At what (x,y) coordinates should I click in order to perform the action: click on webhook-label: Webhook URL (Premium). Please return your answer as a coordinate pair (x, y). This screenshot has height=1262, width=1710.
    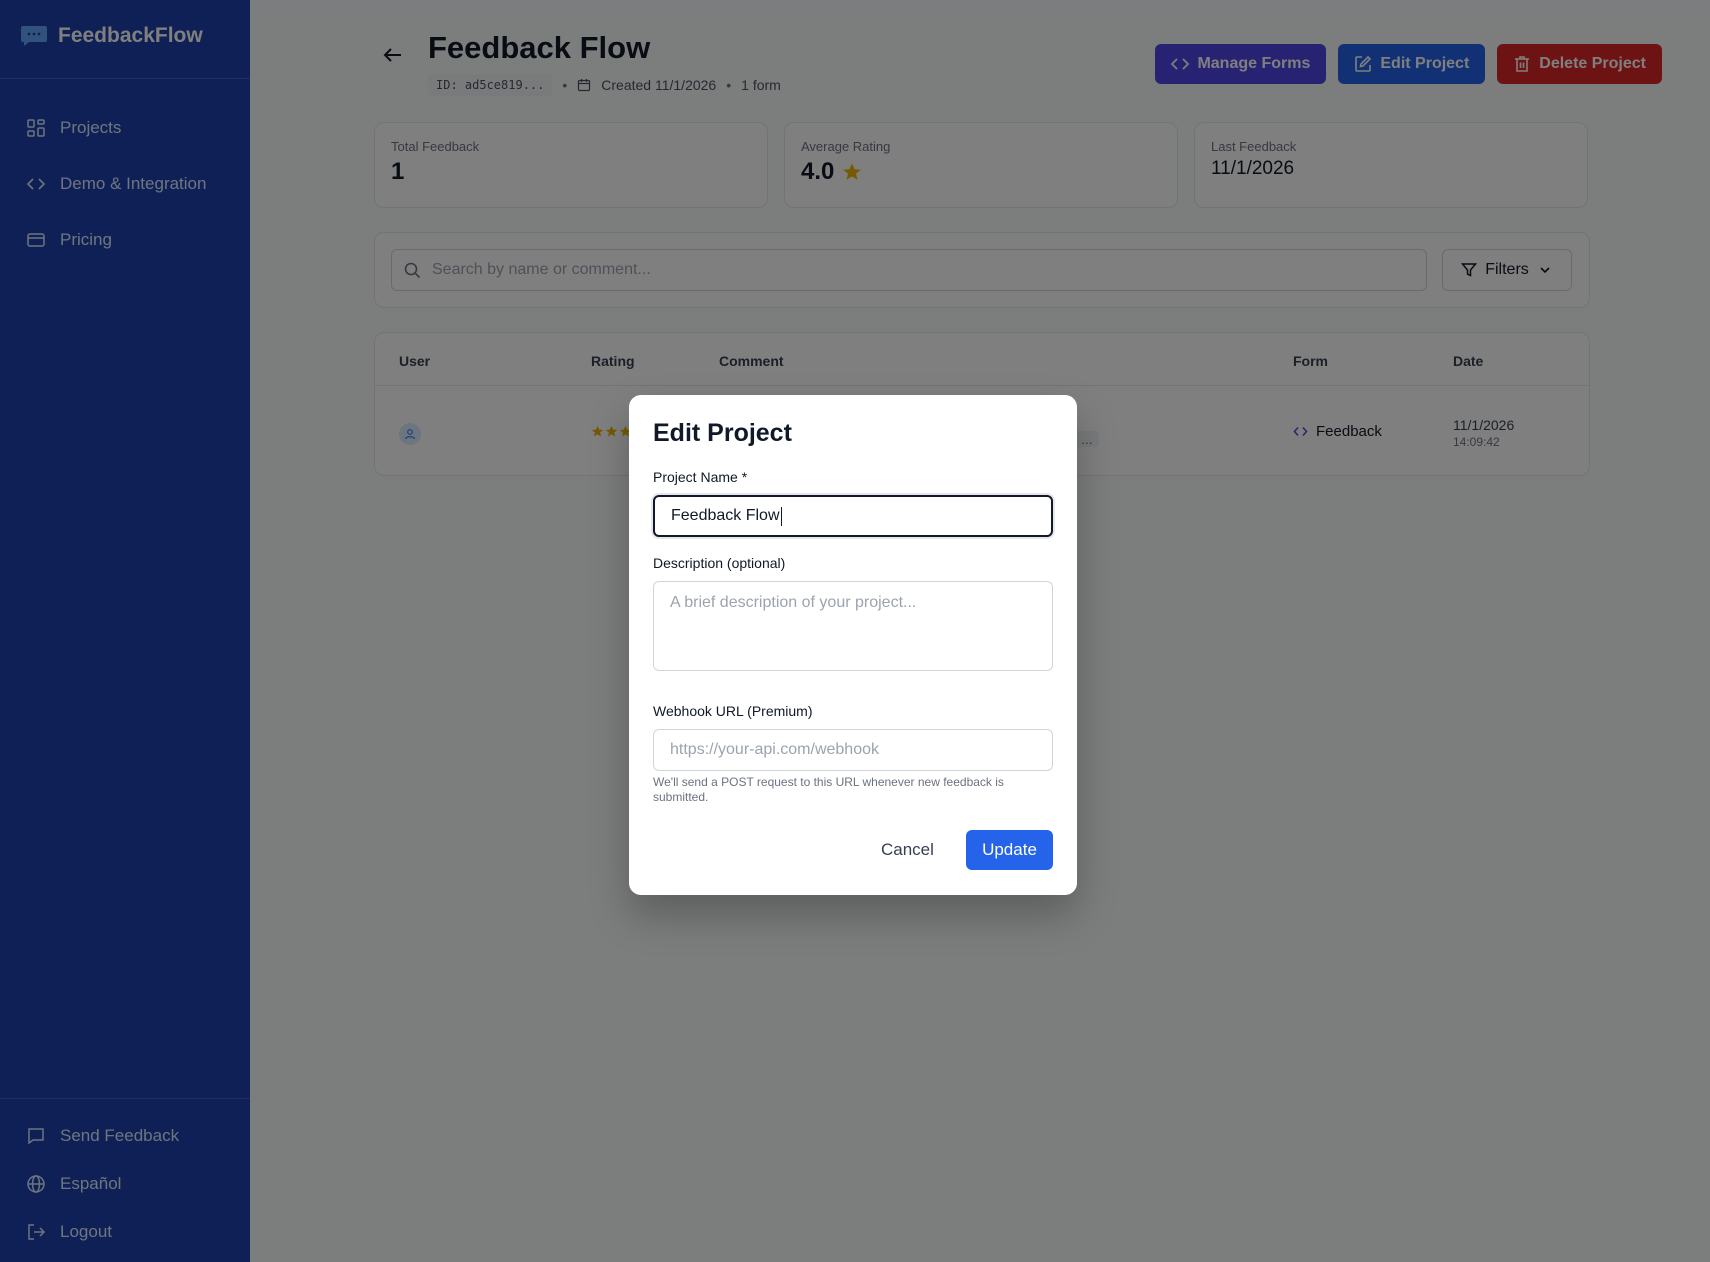
    Looking at the image, I should click on (733, 711).